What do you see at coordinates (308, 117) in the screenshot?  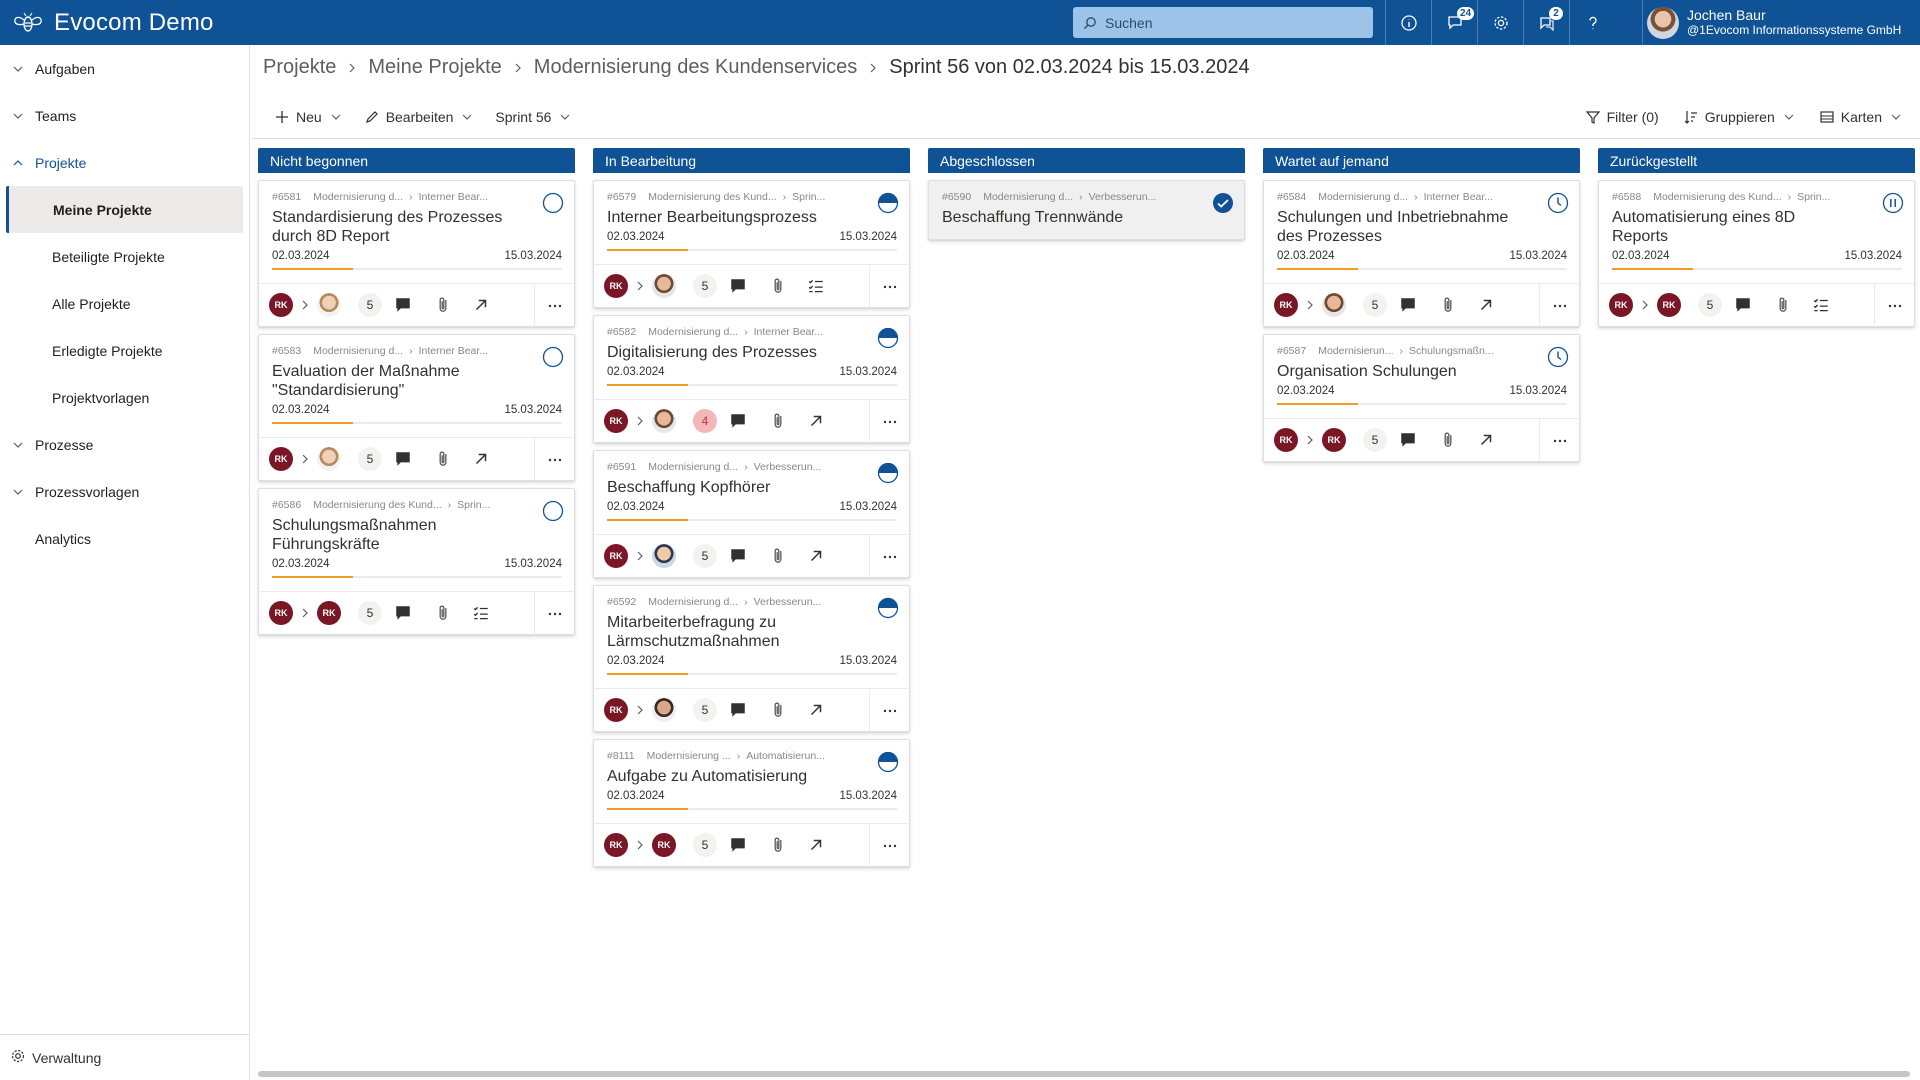 I see `new-button: Neu` at bounding box center [308, 117].